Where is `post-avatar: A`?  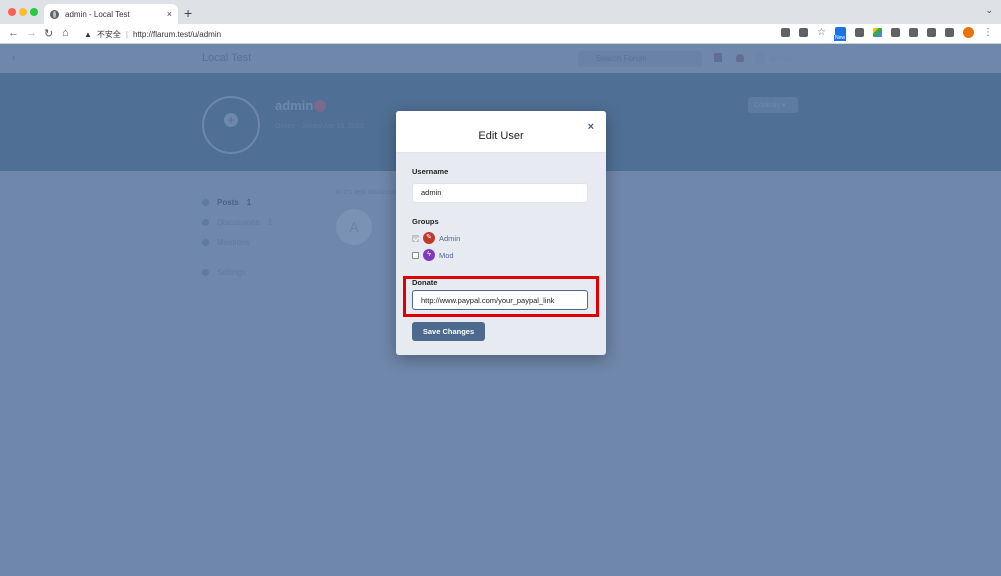
post-avatar: A is located at coordinates (354, 227).